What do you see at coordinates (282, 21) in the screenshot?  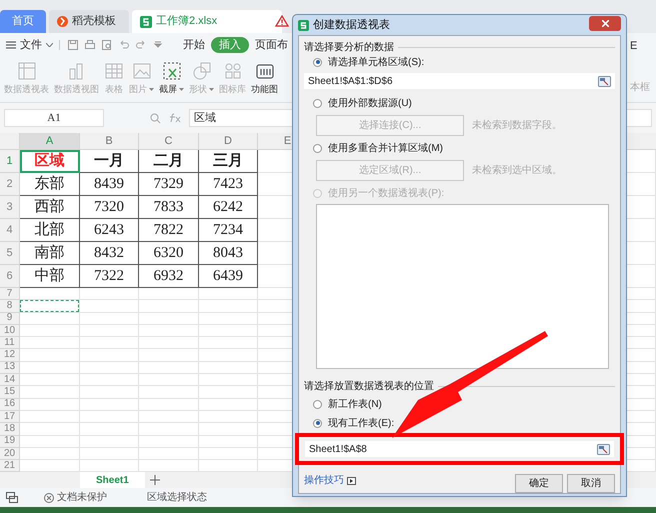 I see `warning-icon` at bounding box center [282, 21].